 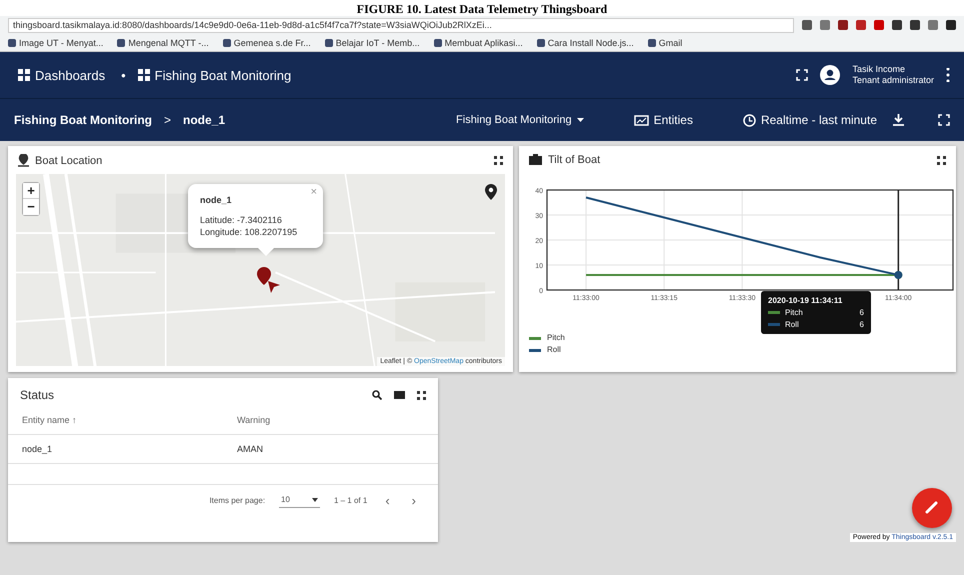 What do you see at coordinates (482, 9) in the screenshot?
I see `figure-caption: FIGURE 10. Latest Data Telemetry Thingsboard` at bounding box center [482, 9].